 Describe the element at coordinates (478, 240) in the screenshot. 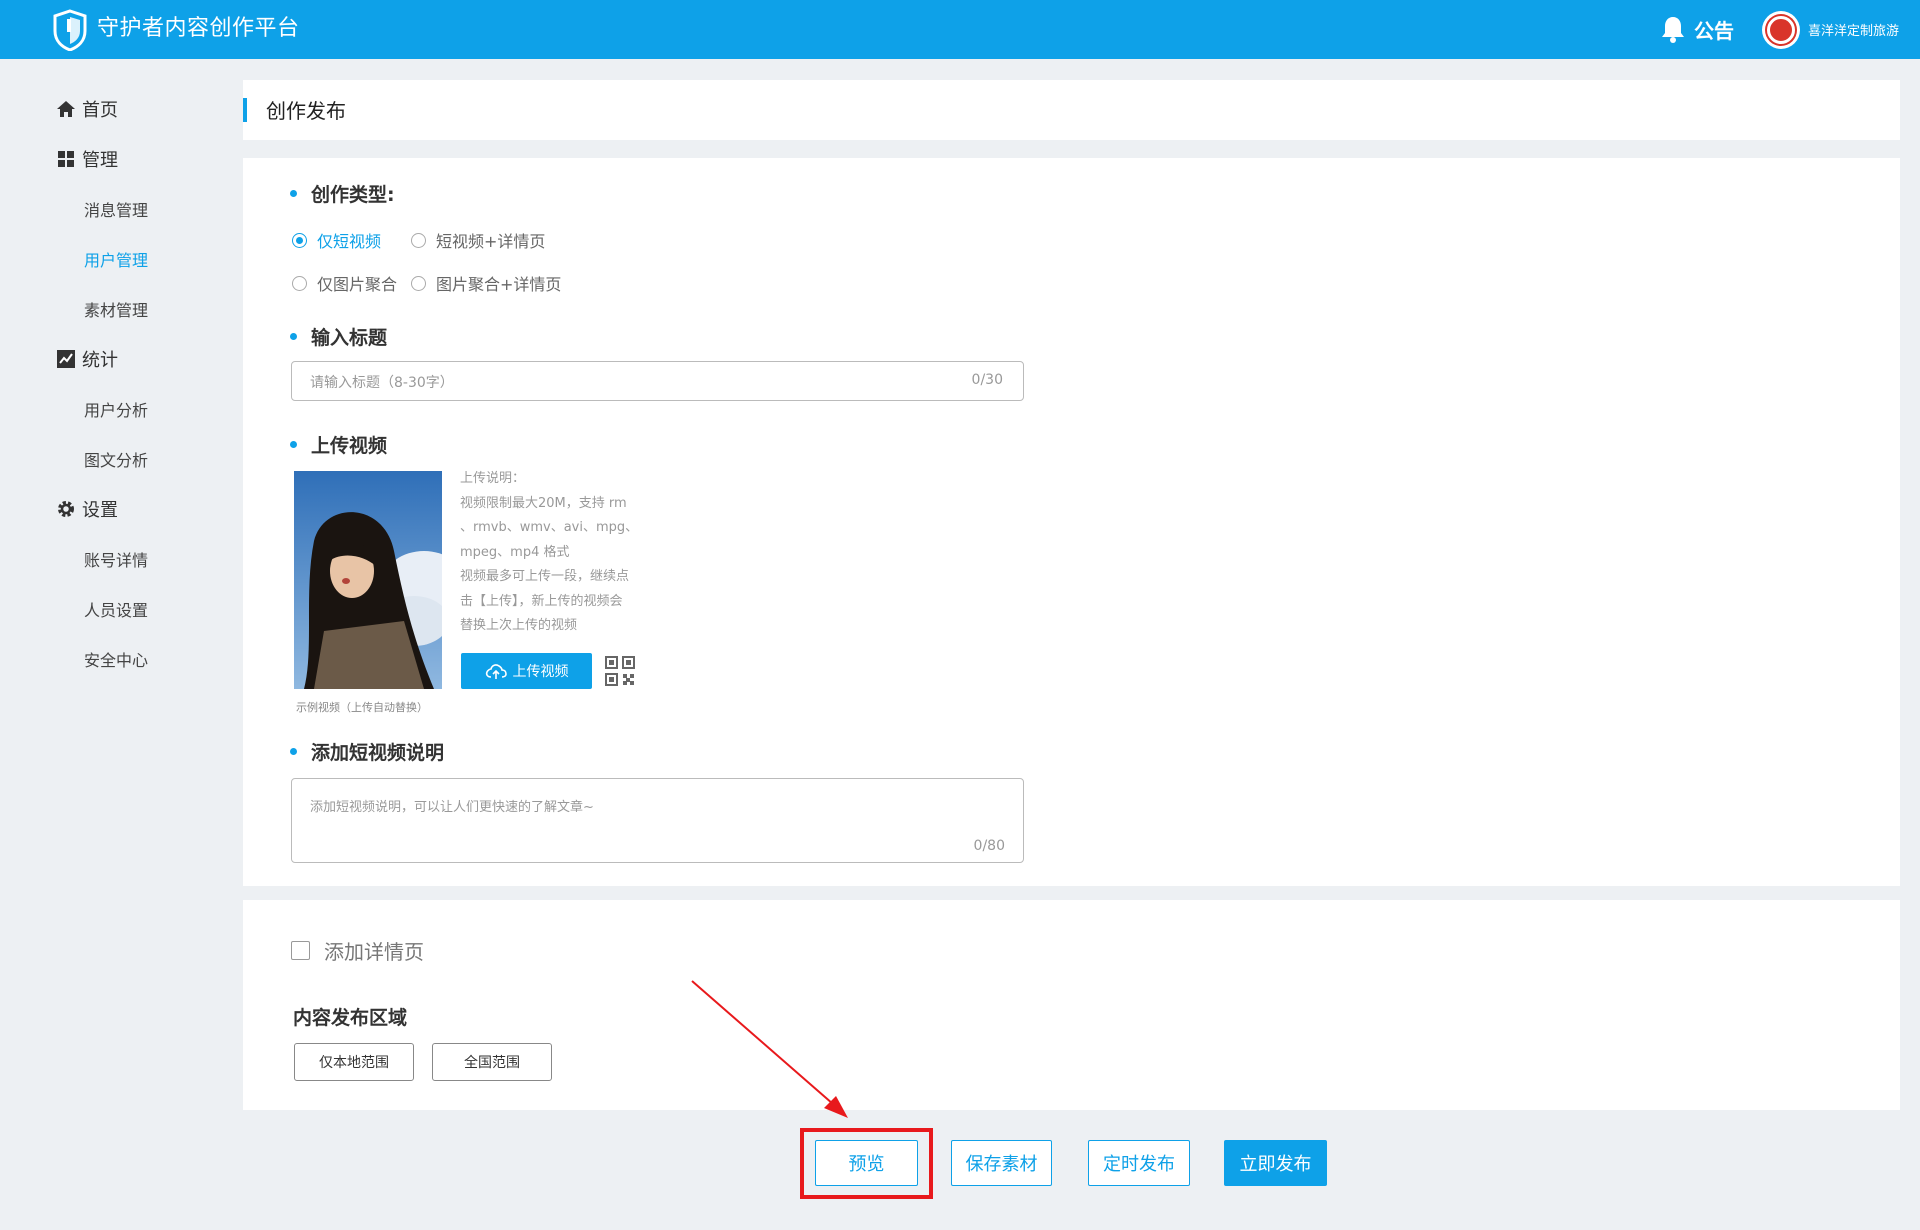

I see `radio-video-detail: 短视频+详情页` at that location.